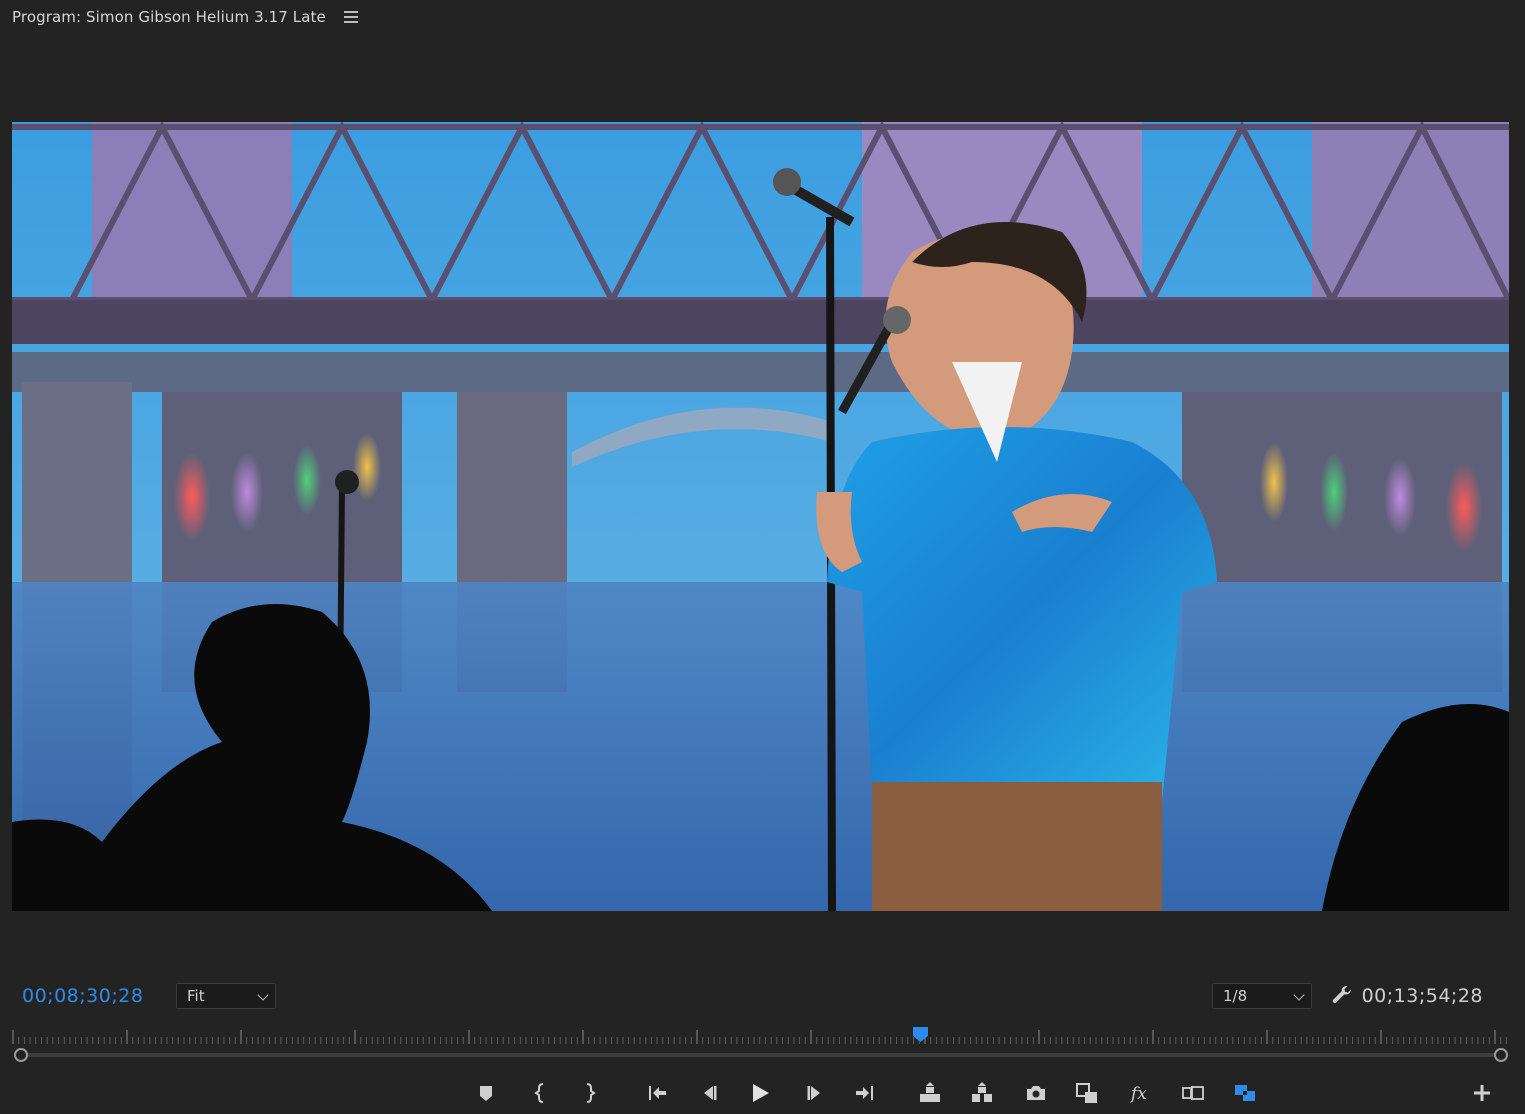  What do you see at coordinates (486, 1093) in the screenshot?
I see `add-marker-icon` at bounding box center [486, 1093].